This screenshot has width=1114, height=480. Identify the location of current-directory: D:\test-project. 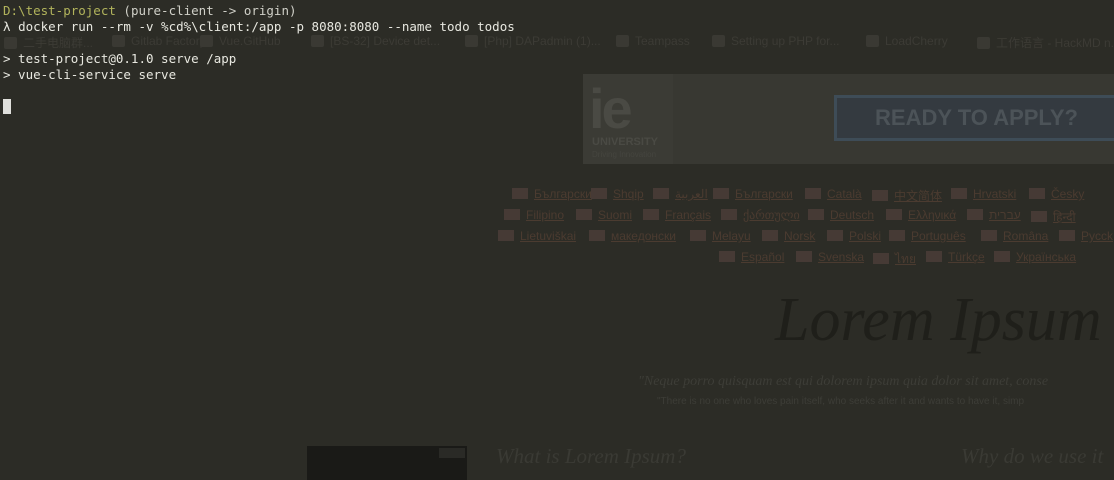
(59, 10).